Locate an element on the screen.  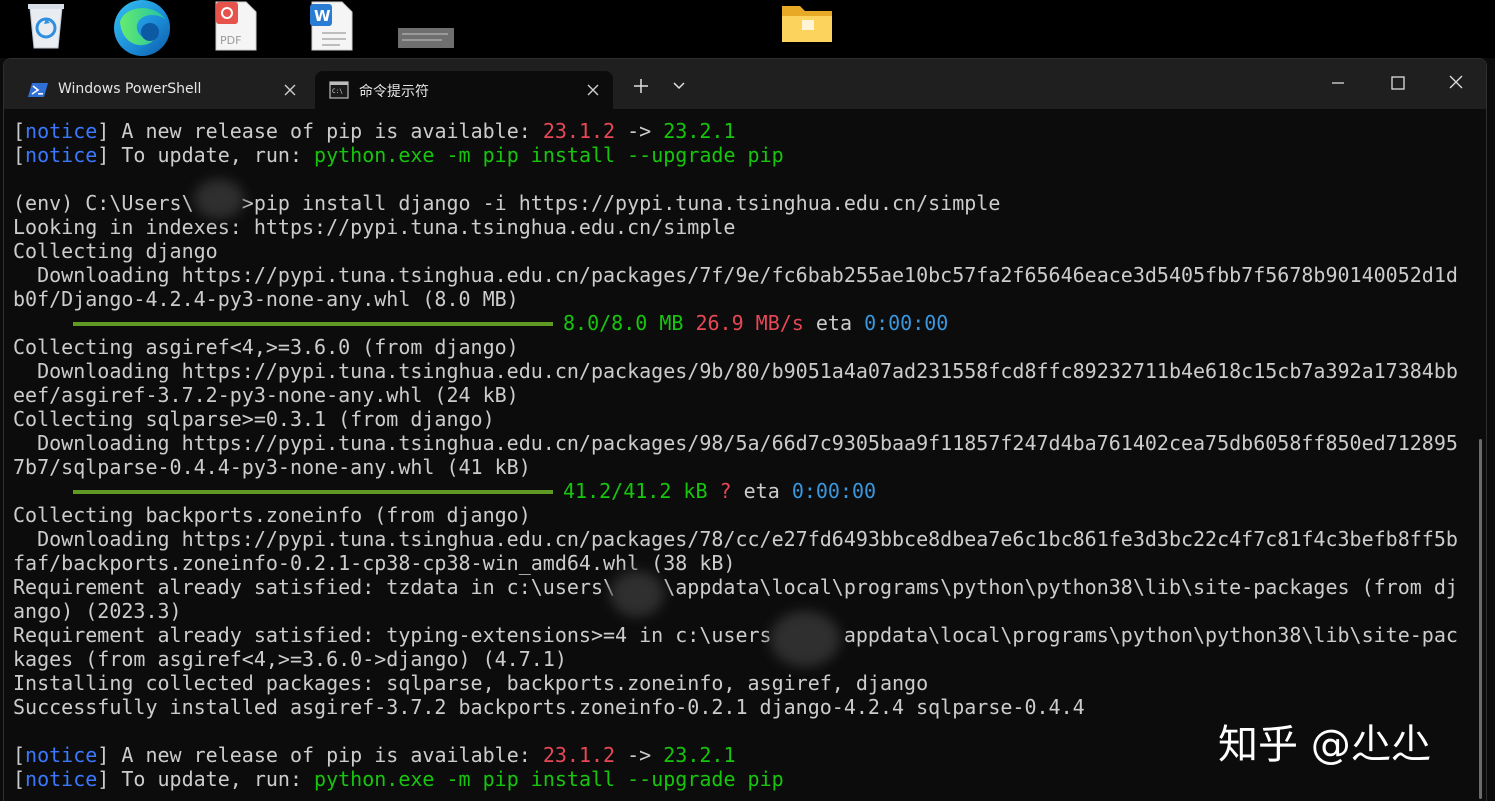
terminal-line: Collecting sqlparse>=0.3.1 (from django) is located at coordinates (749, 419).